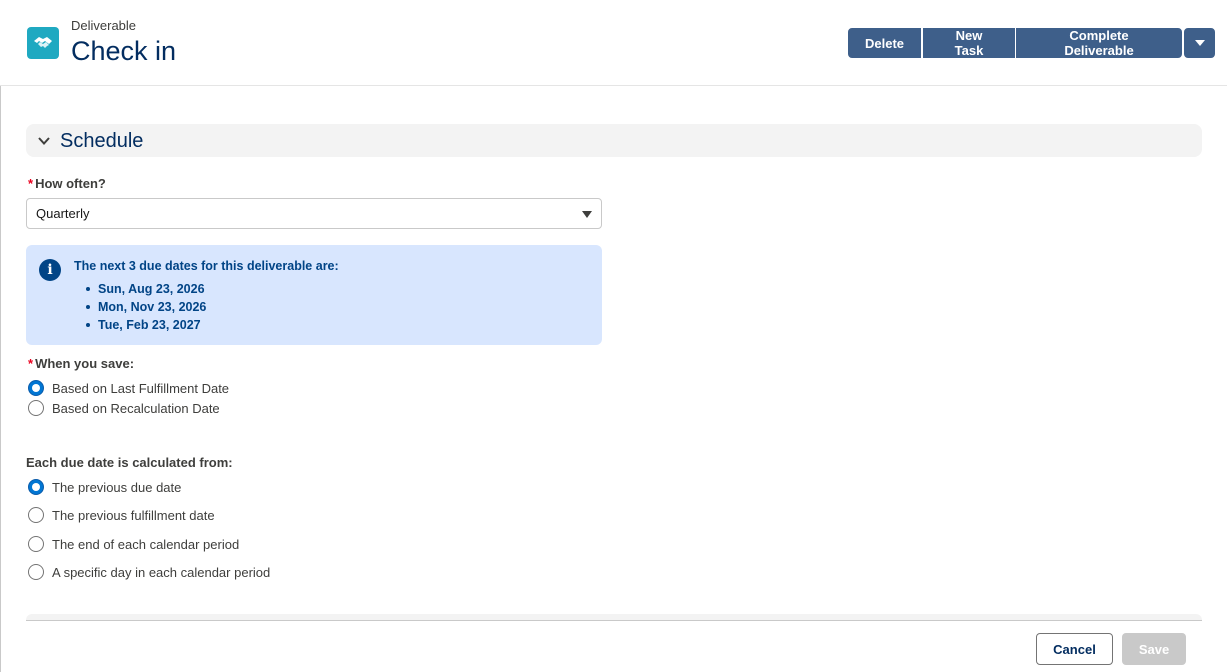 The width and height of the screenshot is (1227, 672). What do you see at coordinates (614, 646) in the screenshot?
I see `edit-footer` at bounding box center [614, 646].